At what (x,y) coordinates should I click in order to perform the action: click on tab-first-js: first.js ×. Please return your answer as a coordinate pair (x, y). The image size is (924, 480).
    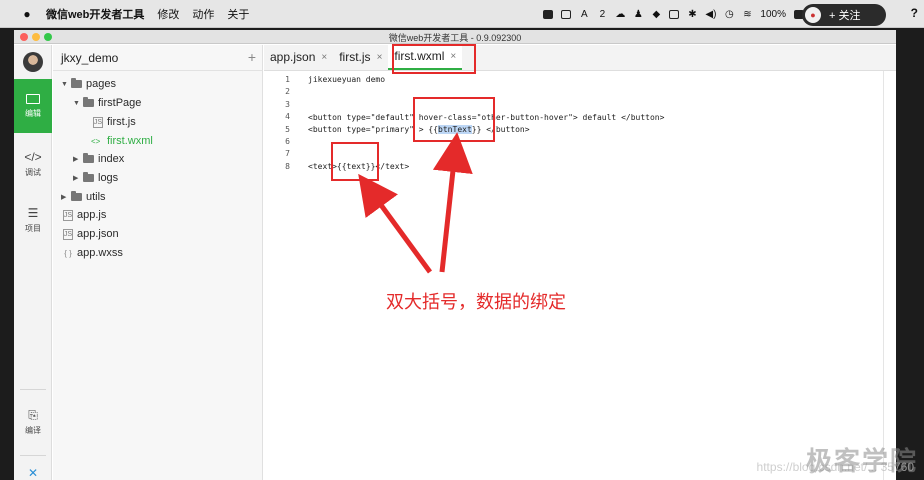
    Looking at the image, I should click on (360, 57).